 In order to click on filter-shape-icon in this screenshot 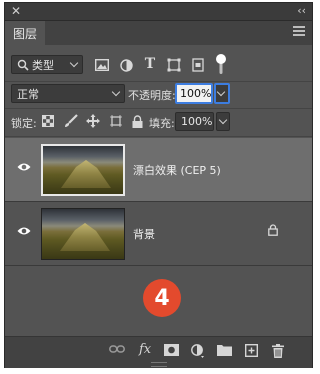, I will do `click(174, 65)`.